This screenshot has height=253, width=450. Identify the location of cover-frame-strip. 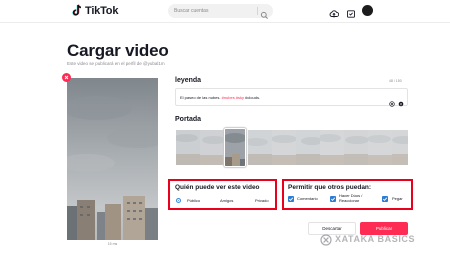
(292, 147).